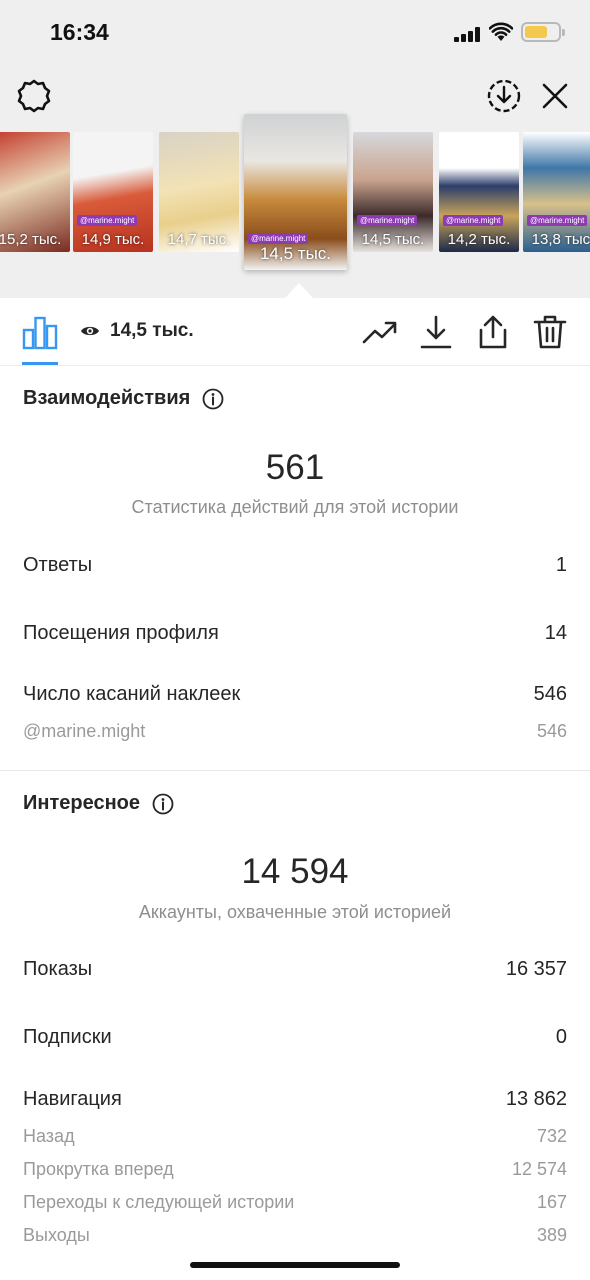  Describe the element at coordinates (536, 969) in the screenshot. I see `stat-value: 16 357` at that location.